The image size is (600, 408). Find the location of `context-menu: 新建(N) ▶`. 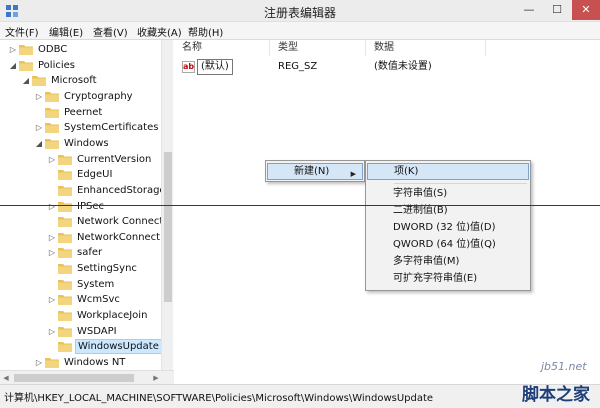

context-menu: 新建(N) ▶ is located at coordinates (315, 171).